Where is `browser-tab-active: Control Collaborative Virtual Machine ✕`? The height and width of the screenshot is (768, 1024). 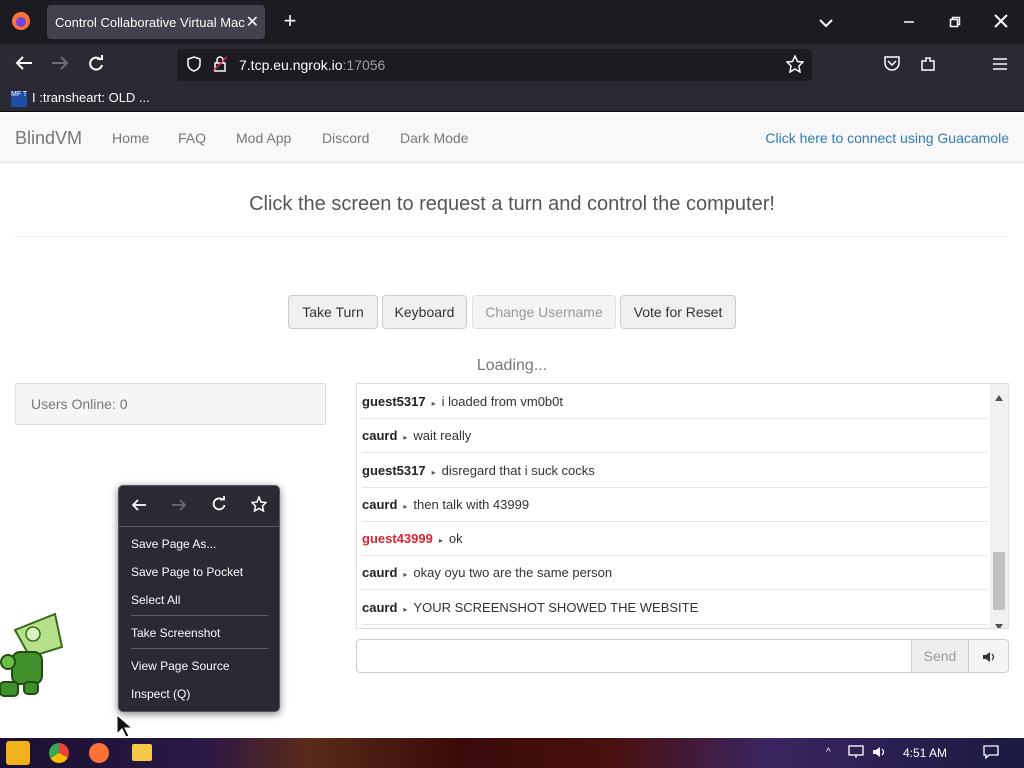 browser-tab-active: Control Collaborative Virtual Machine ✕ is located at coordinates (156, 22).